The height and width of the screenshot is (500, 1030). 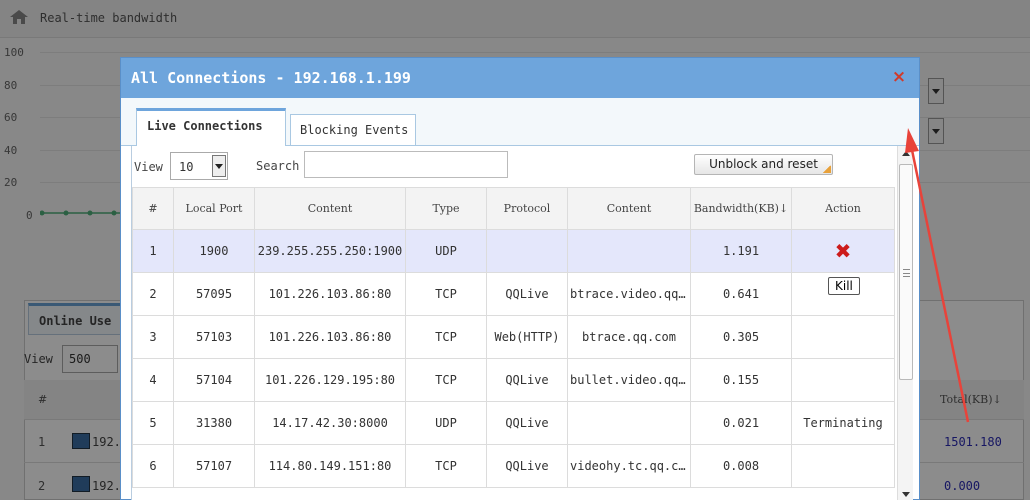 I want to click on kill-connection-icon: ✖, so click(x=843, y=251).